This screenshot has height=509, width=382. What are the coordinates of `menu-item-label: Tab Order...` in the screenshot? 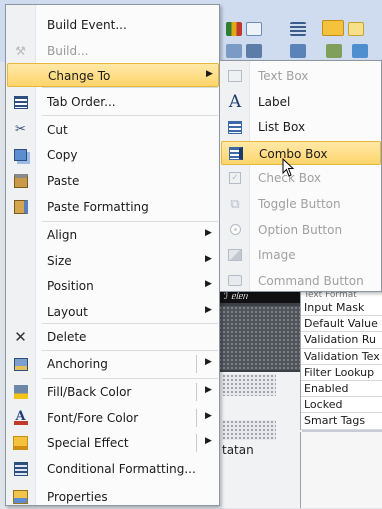 It's located at (81, 102).